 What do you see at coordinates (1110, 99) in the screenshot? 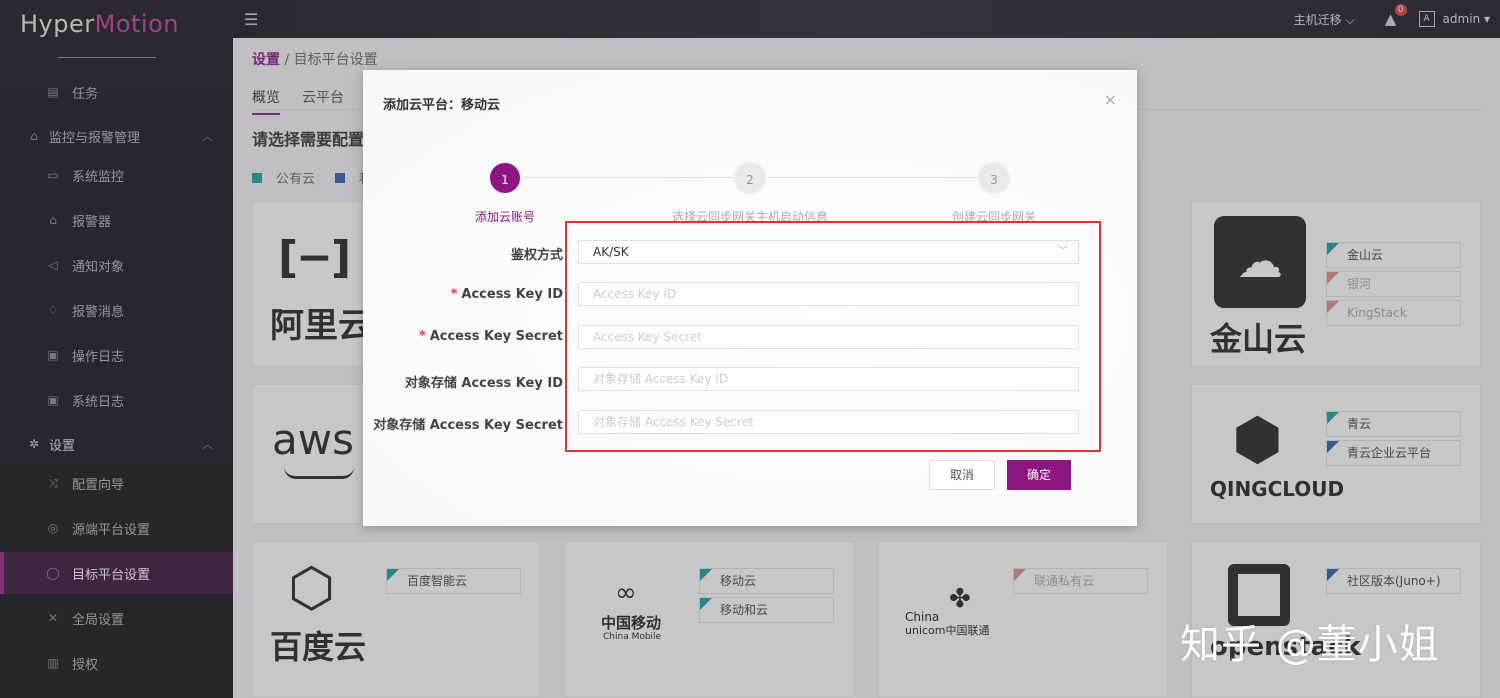
I see `close-icon: ×` at bounding box center [1110, 99].